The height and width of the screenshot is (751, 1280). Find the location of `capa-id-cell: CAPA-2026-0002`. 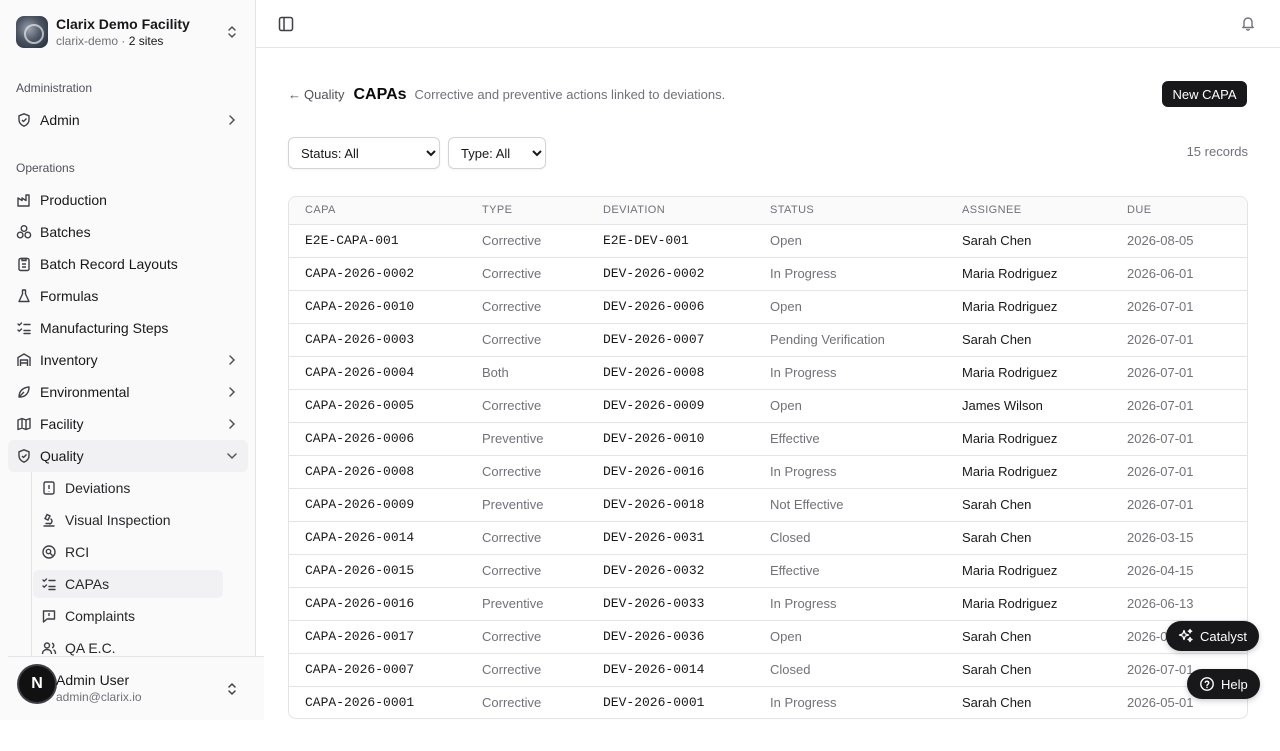

capa-id-cell: CAPA-2026-0002 is located at coordinates (377, 273).